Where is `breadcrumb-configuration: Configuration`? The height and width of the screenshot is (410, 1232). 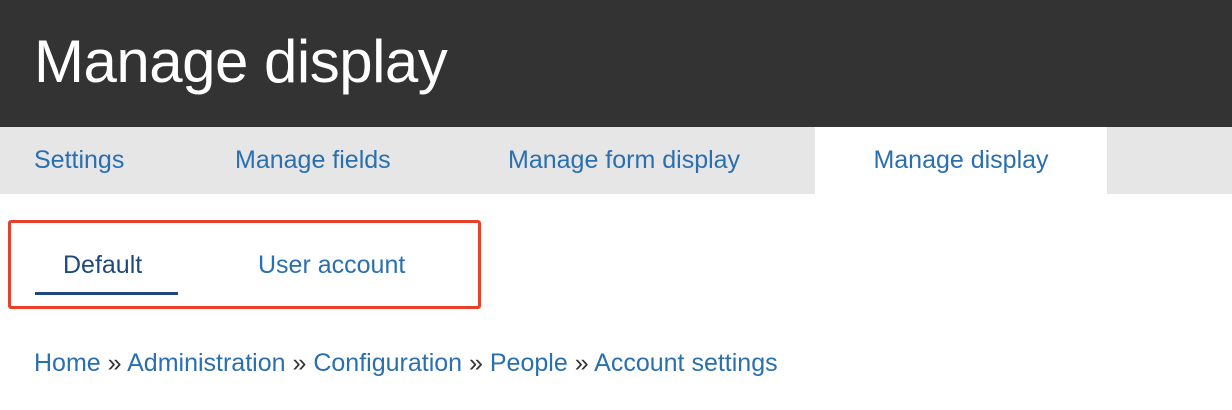
breadcrumb-configuration: Configuration is located at coordinates (387, 363).